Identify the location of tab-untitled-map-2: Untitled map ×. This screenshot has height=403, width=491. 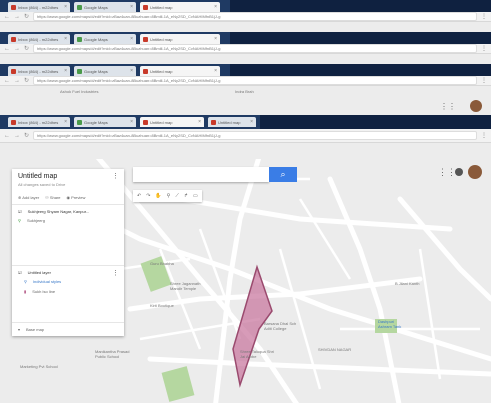
(232, 122).